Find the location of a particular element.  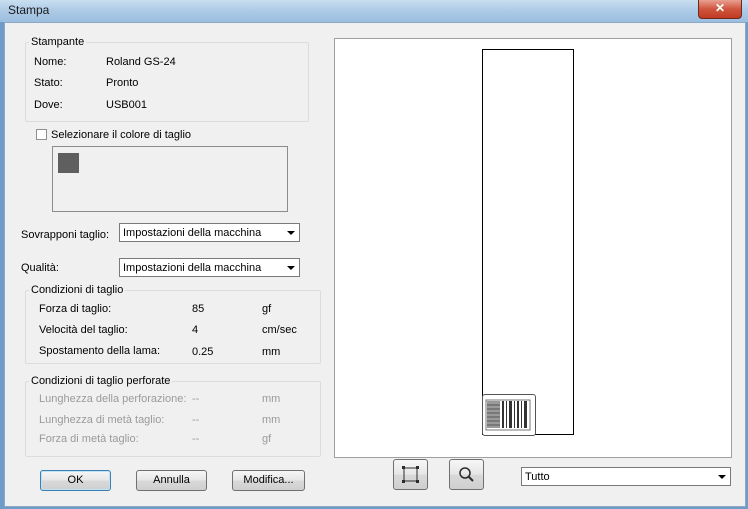

ok-button: OK is located at coordinates (75, 480).